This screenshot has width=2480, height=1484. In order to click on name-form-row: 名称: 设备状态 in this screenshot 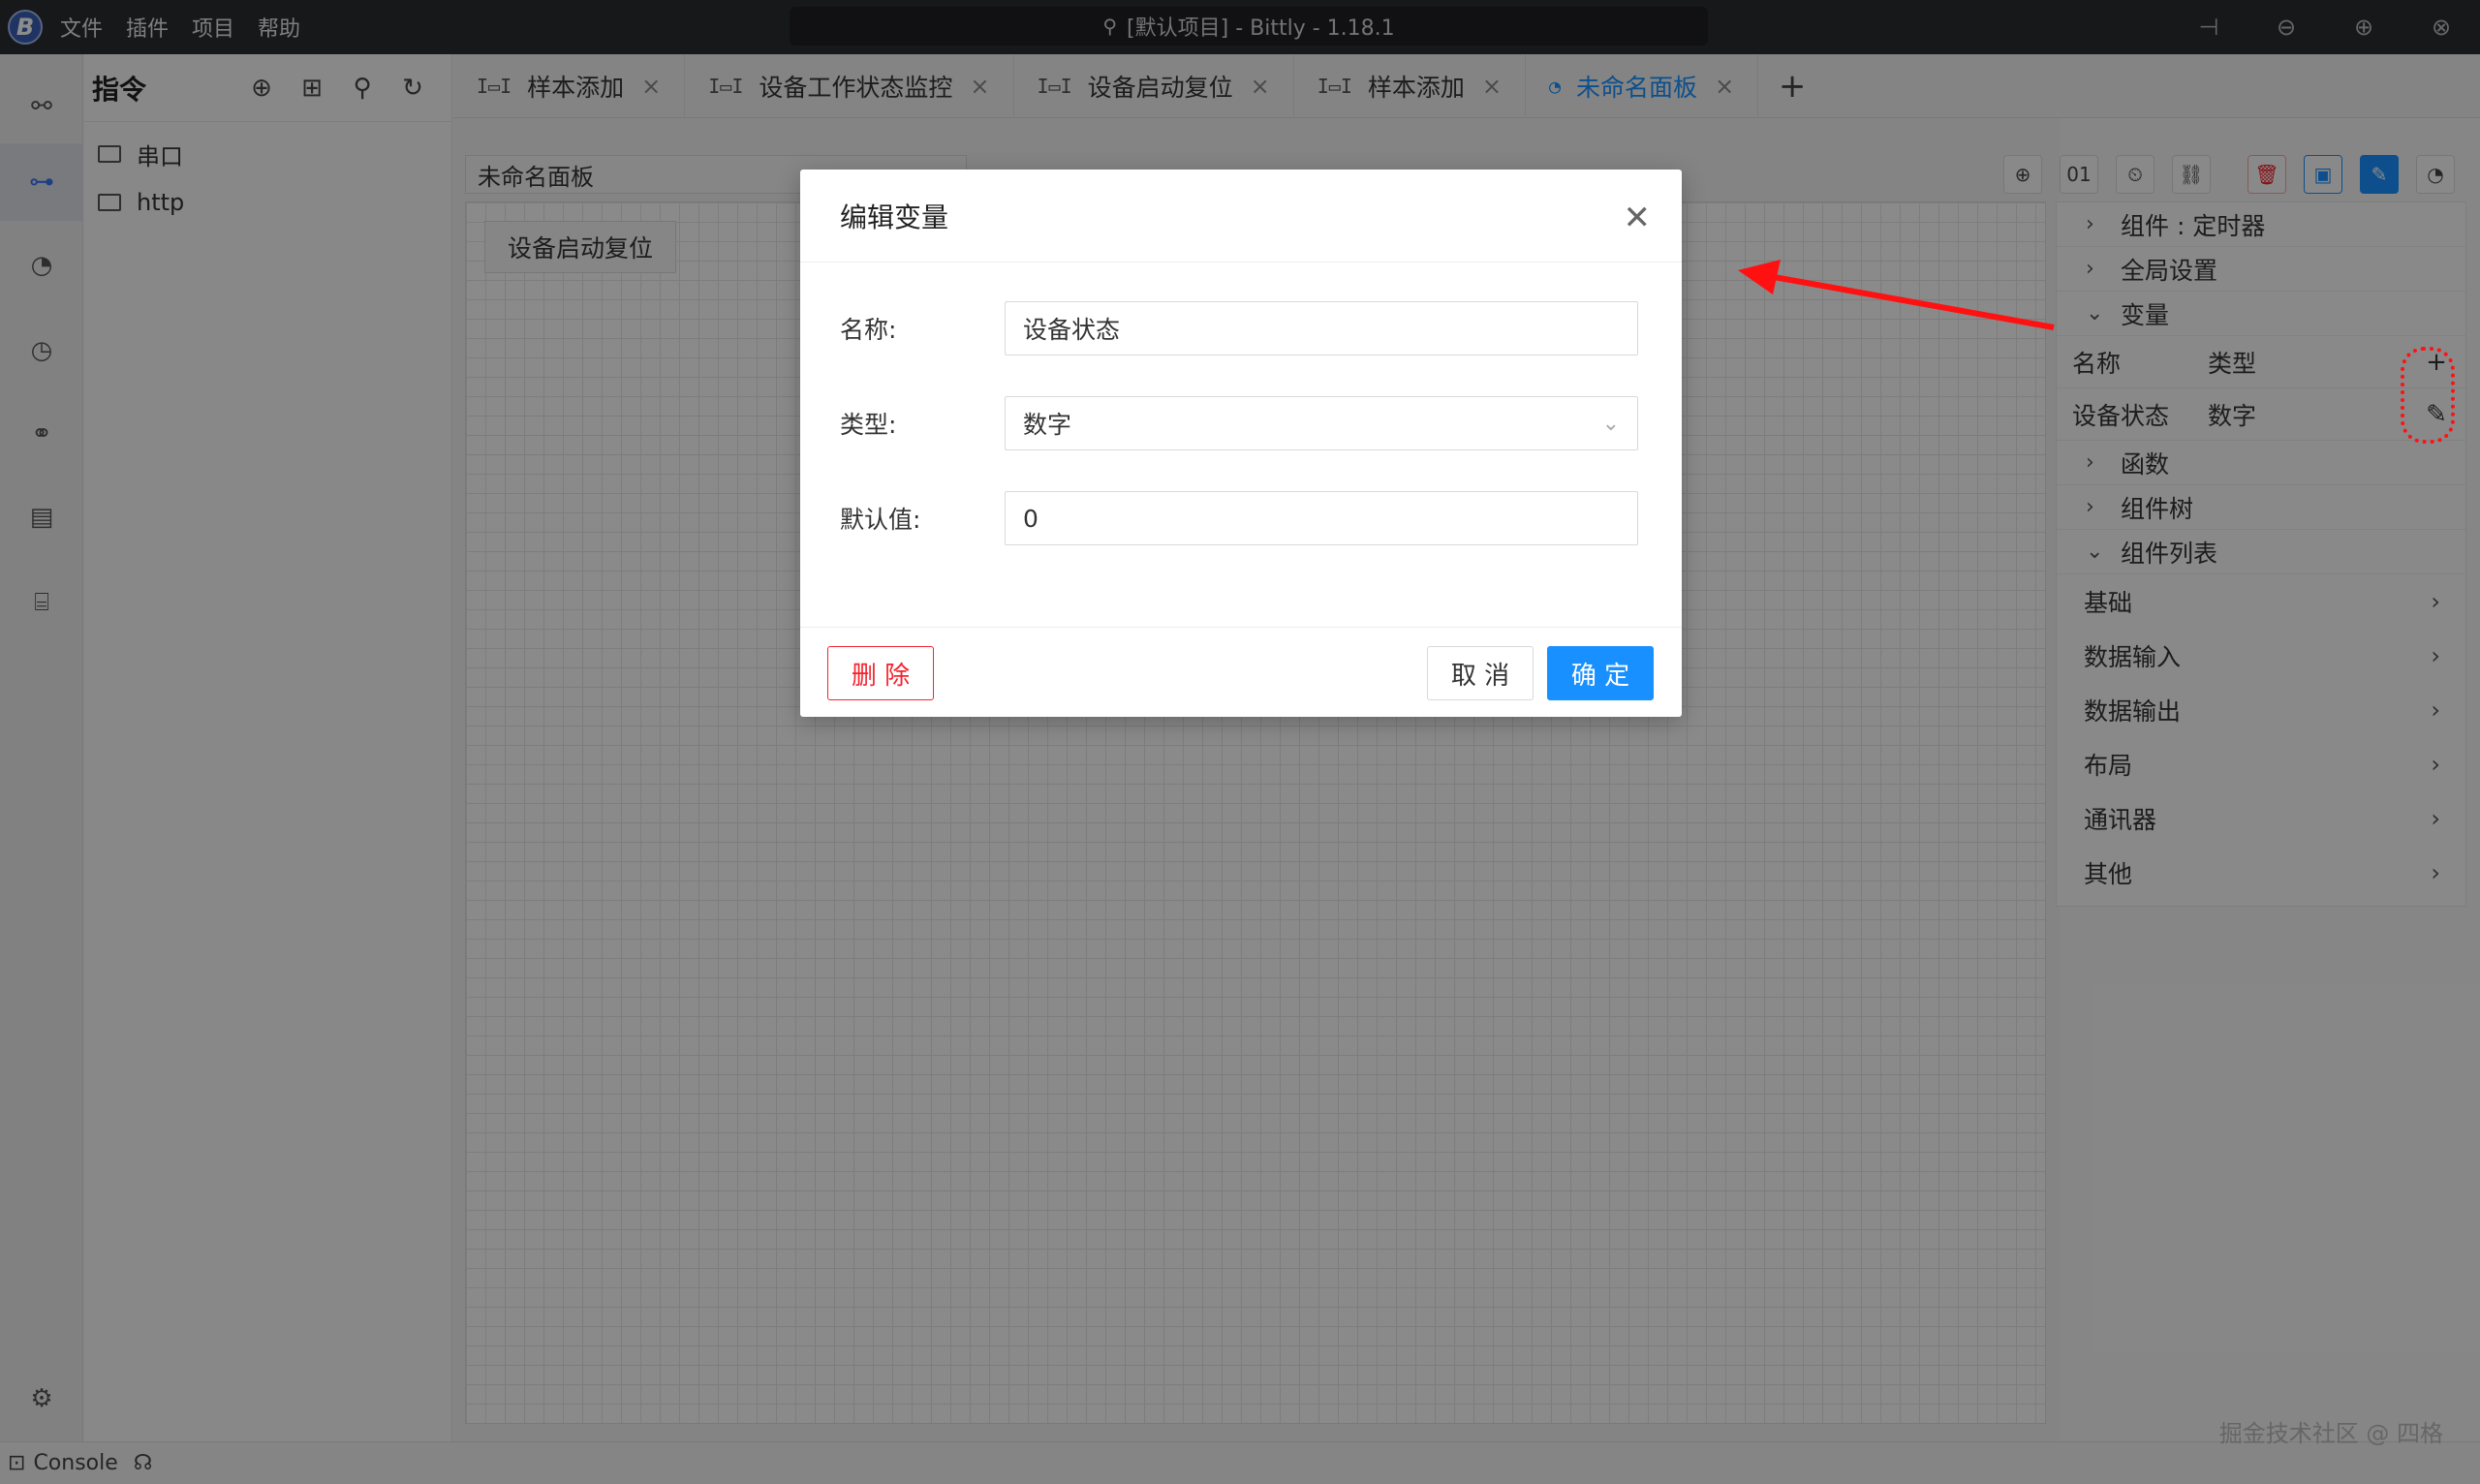, I will do `click(1242, 328)`.